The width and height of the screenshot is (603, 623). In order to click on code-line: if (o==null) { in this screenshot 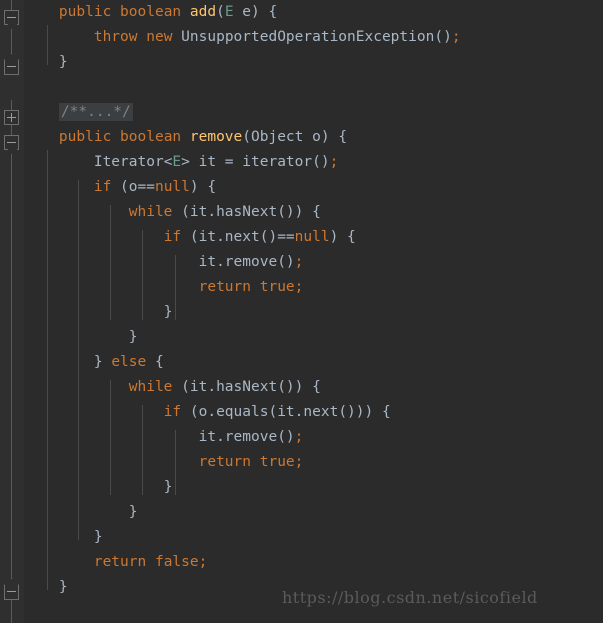, I will do `click(313, 187)`.